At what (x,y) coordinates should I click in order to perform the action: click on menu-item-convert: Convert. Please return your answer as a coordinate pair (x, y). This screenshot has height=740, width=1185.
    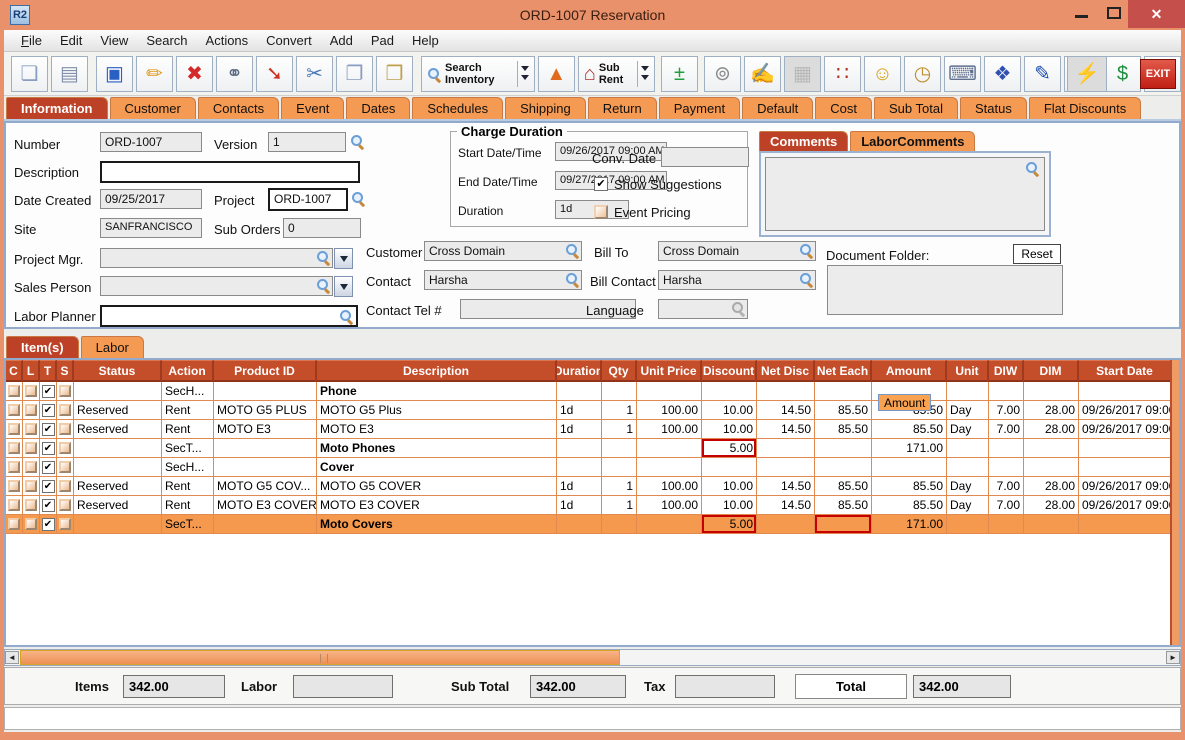
    Looking at the image, I should click on (289, 40).